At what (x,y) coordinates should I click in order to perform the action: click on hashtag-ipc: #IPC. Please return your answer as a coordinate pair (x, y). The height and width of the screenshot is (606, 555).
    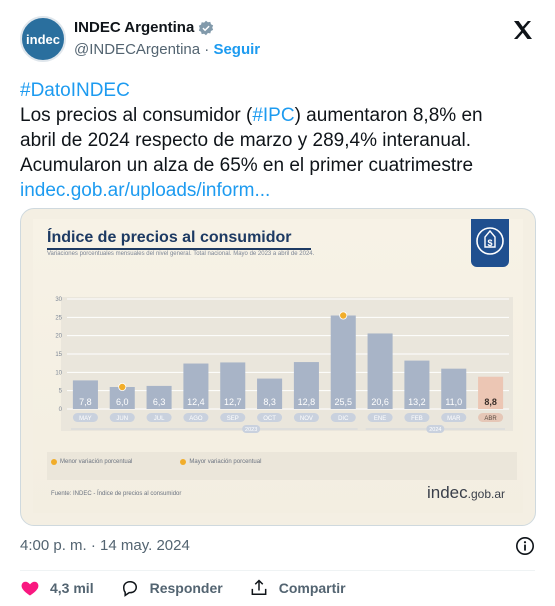
    Looking at the image, I should click on (273, 115).